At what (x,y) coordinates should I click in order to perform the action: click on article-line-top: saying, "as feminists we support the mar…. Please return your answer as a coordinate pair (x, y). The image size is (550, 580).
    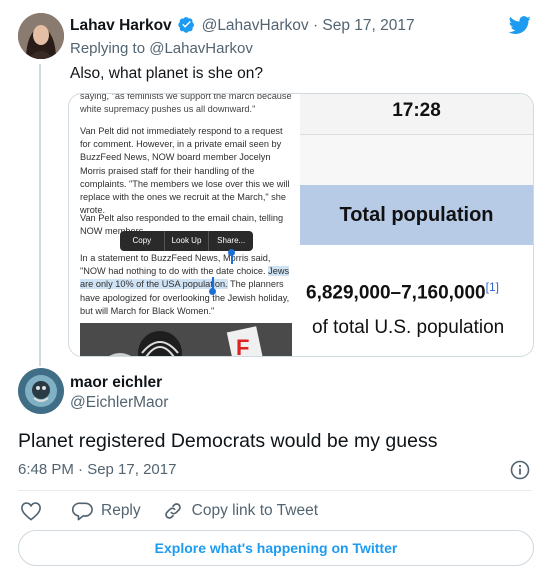
    Looking at the image, I should click on (186, 104).